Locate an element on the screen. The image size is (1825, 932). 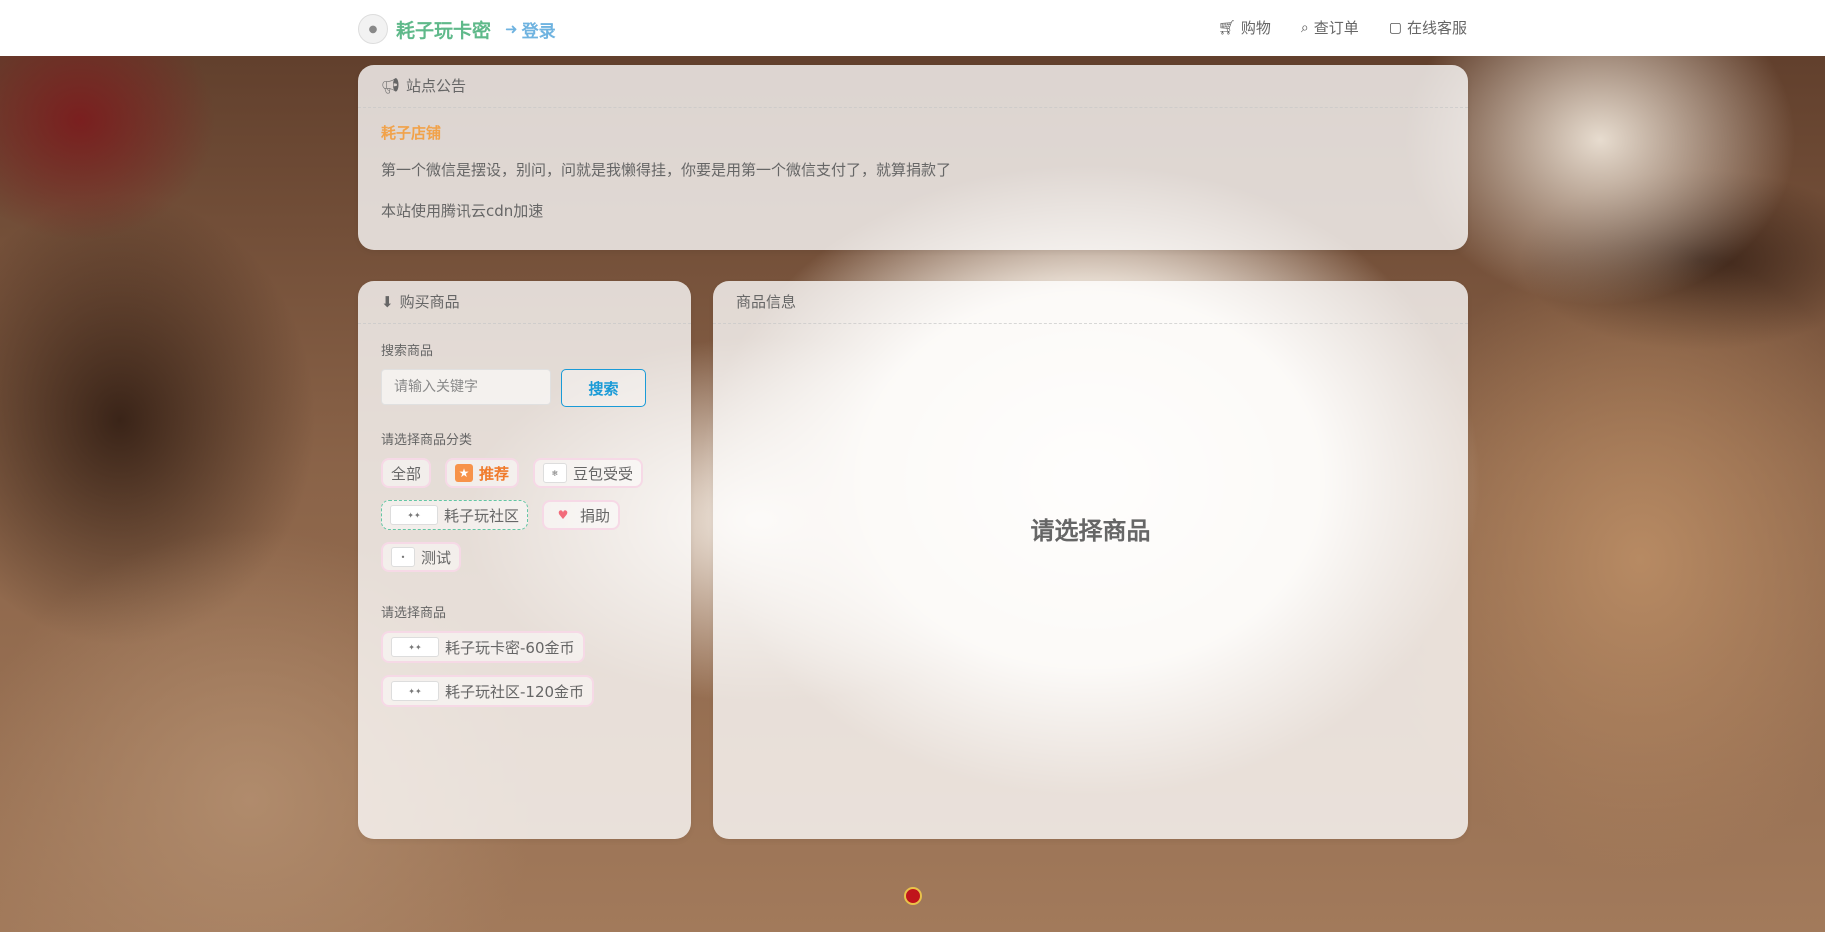
brand: ● 耗子玩卡密 ➜ 登录 is located at coordinates (457, 29).